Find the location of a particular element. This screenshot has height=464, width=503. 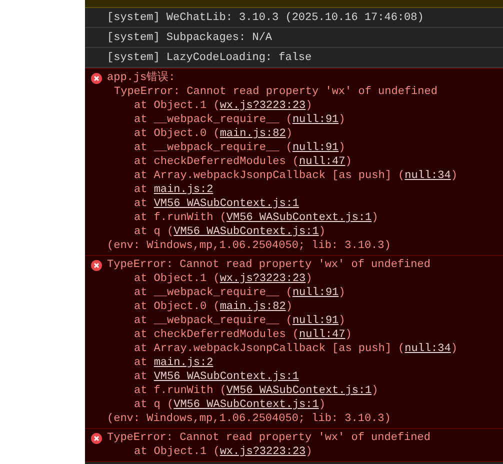

log-text: [system] LazyCodeLoading: false is located at coordinates (209, 57).